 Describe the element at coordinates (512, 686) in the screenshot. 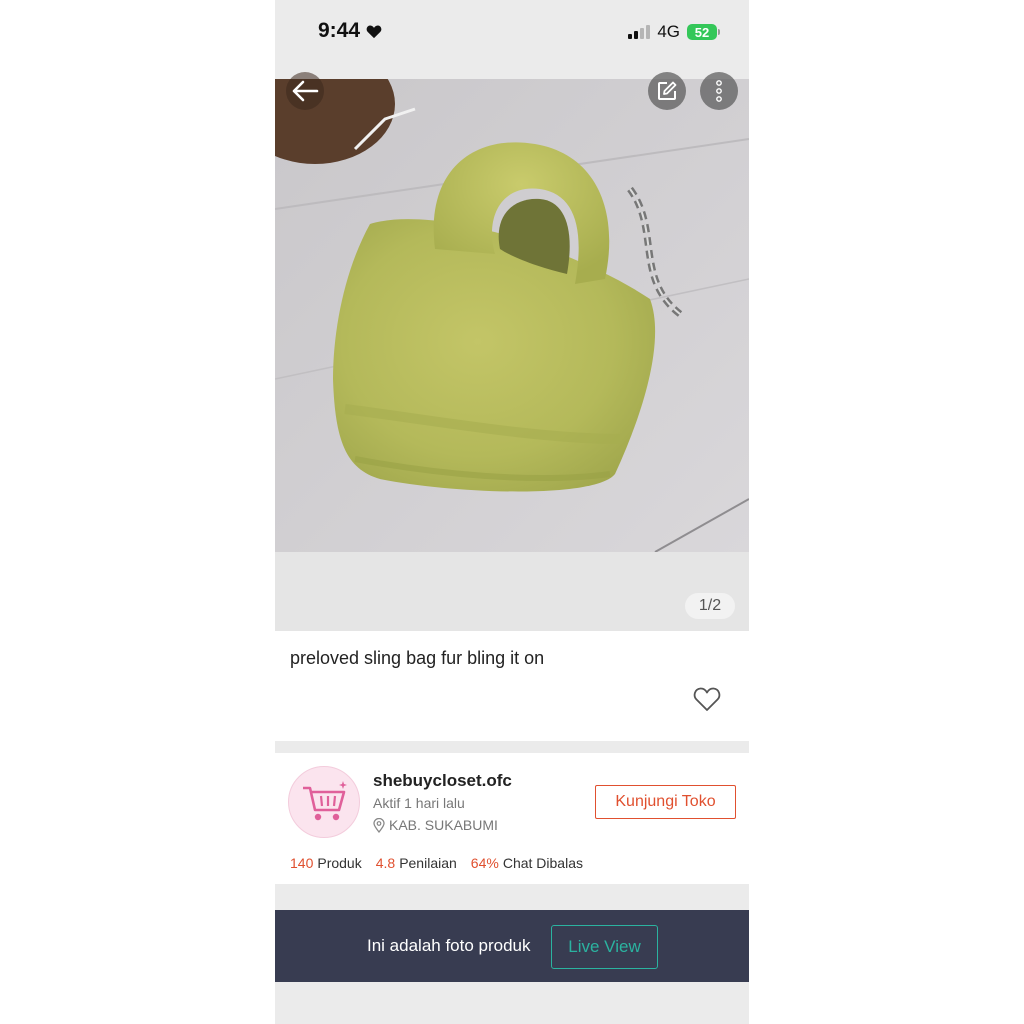

I see `product-info: preloved sling bag fur bling it on` at that location.